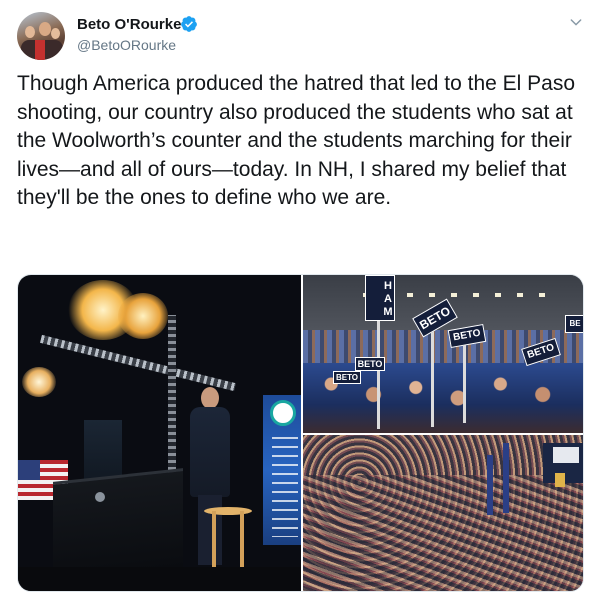  I want to click on chevron-down-icon, so click(576, 22).